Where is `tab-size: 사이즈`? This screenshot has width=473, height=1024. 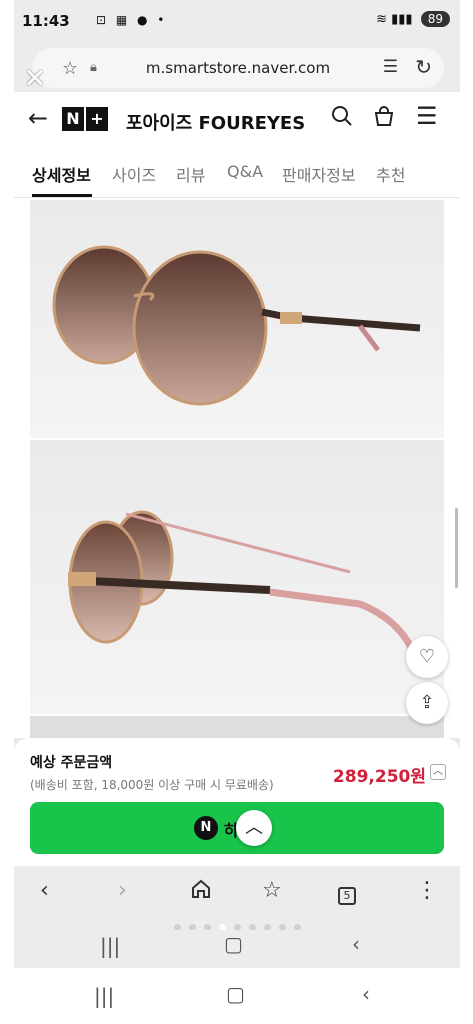
tab-size: 사이즈 is located at coordinates (134, 174).